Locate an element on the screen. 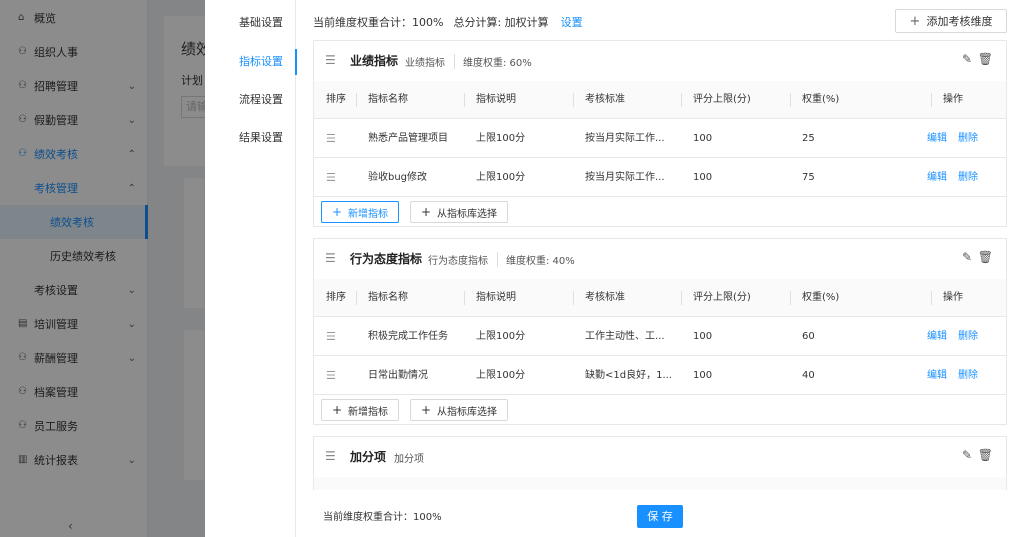 The image size is (1024, 537). save-button: 保 存 is located at coordinates (660, 516).